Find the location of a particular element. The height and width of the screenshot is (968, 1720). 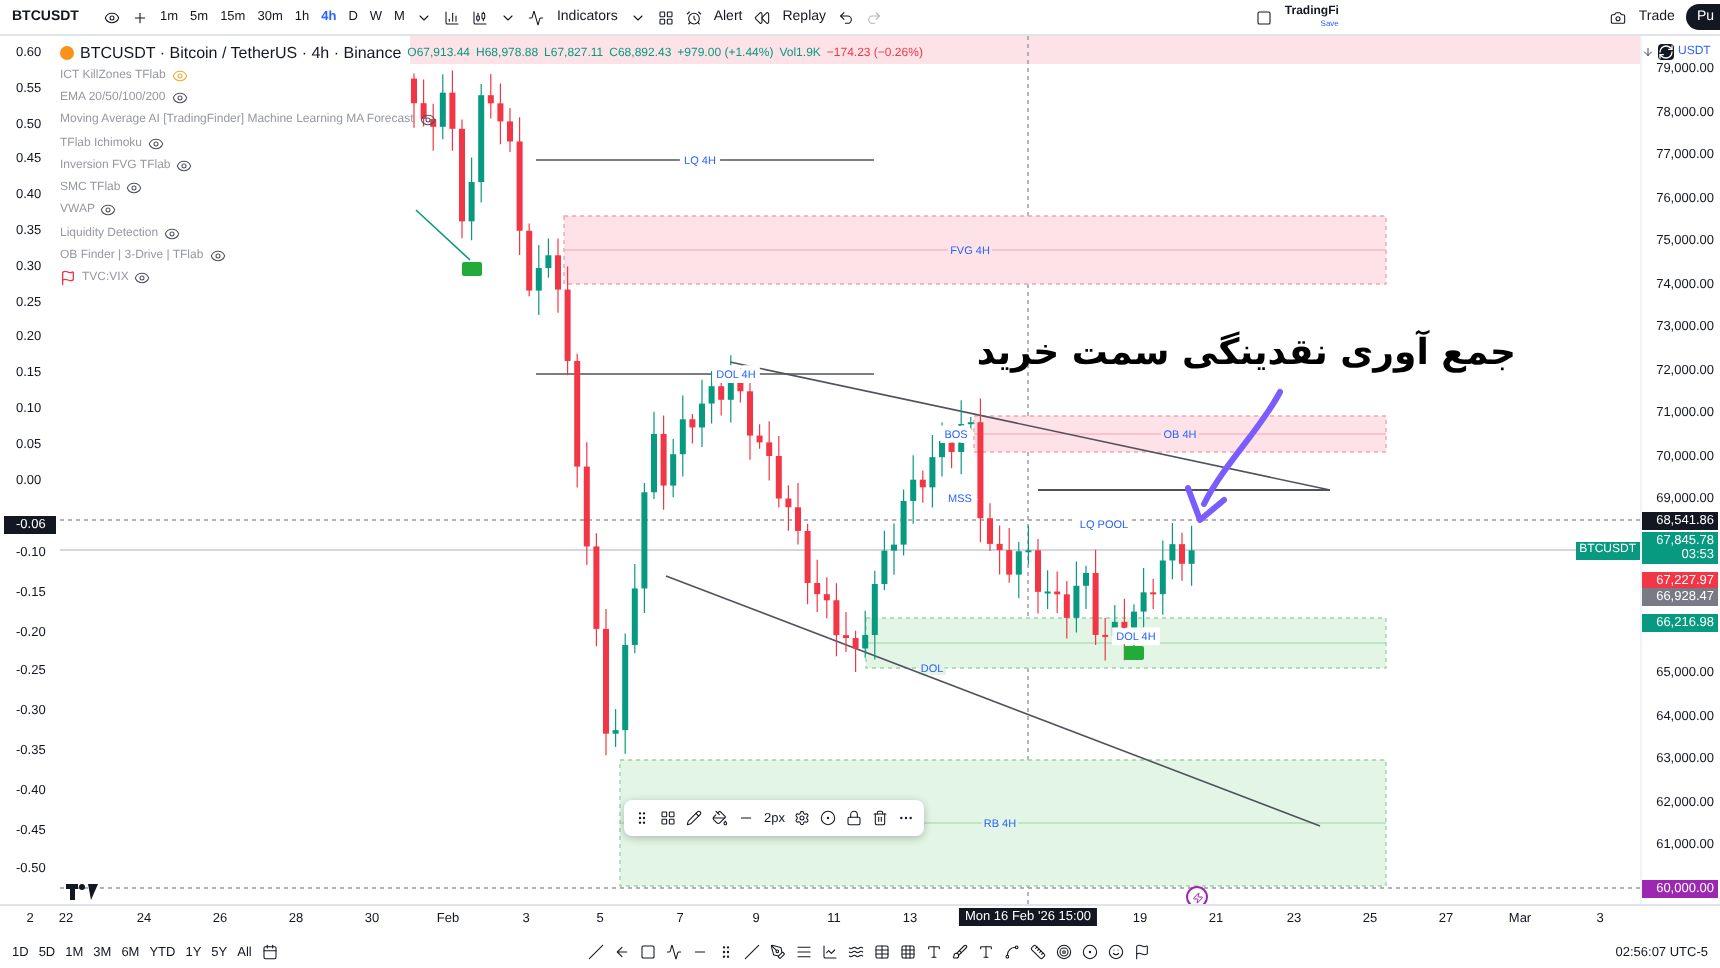

pencil-icon is located at coordinates (694, 818).